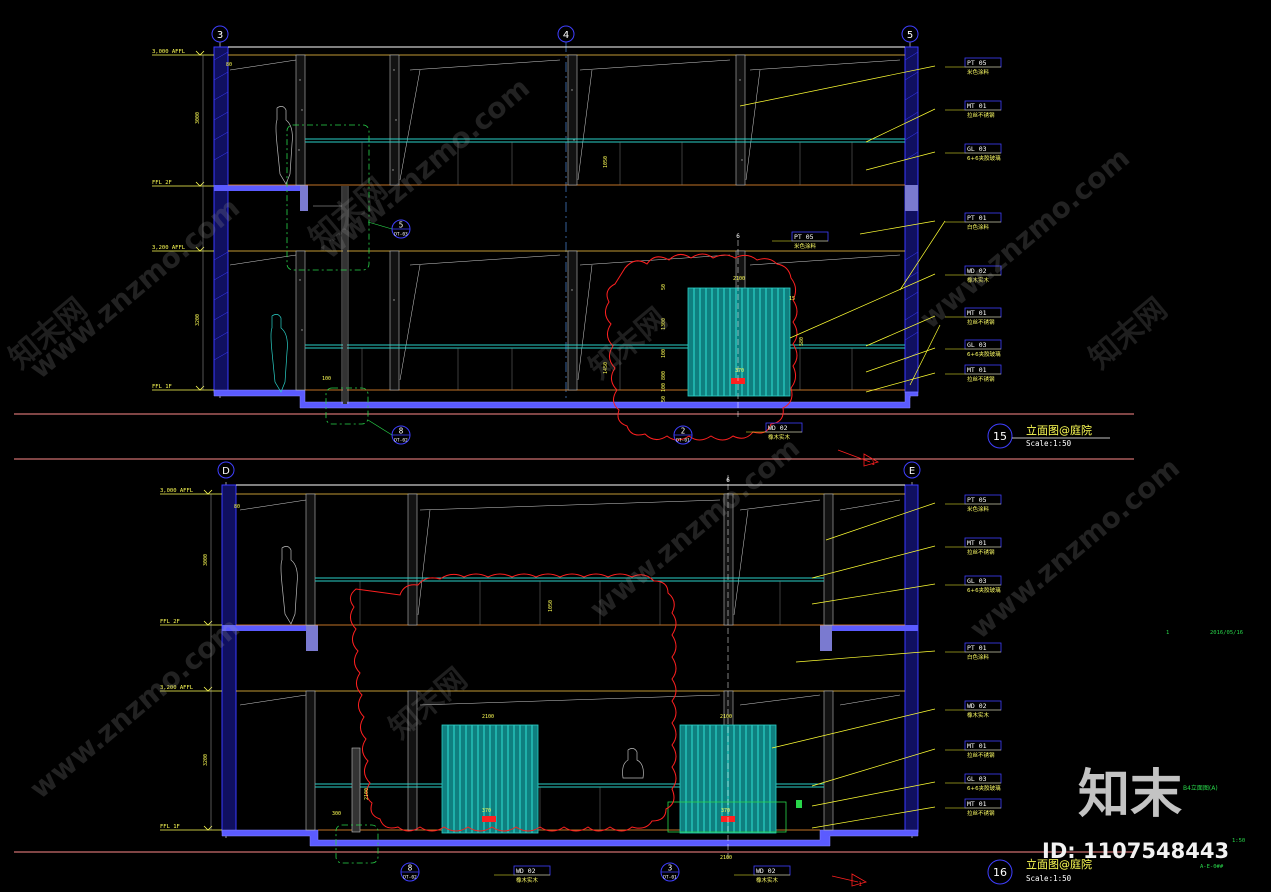 The height and width of the screenshot is (892, 1271). What do you see at coordinates (978, 227) in the screenshot?
I see `tag-top-3-desc: 白色涂料` at bounding box center [978, 227].